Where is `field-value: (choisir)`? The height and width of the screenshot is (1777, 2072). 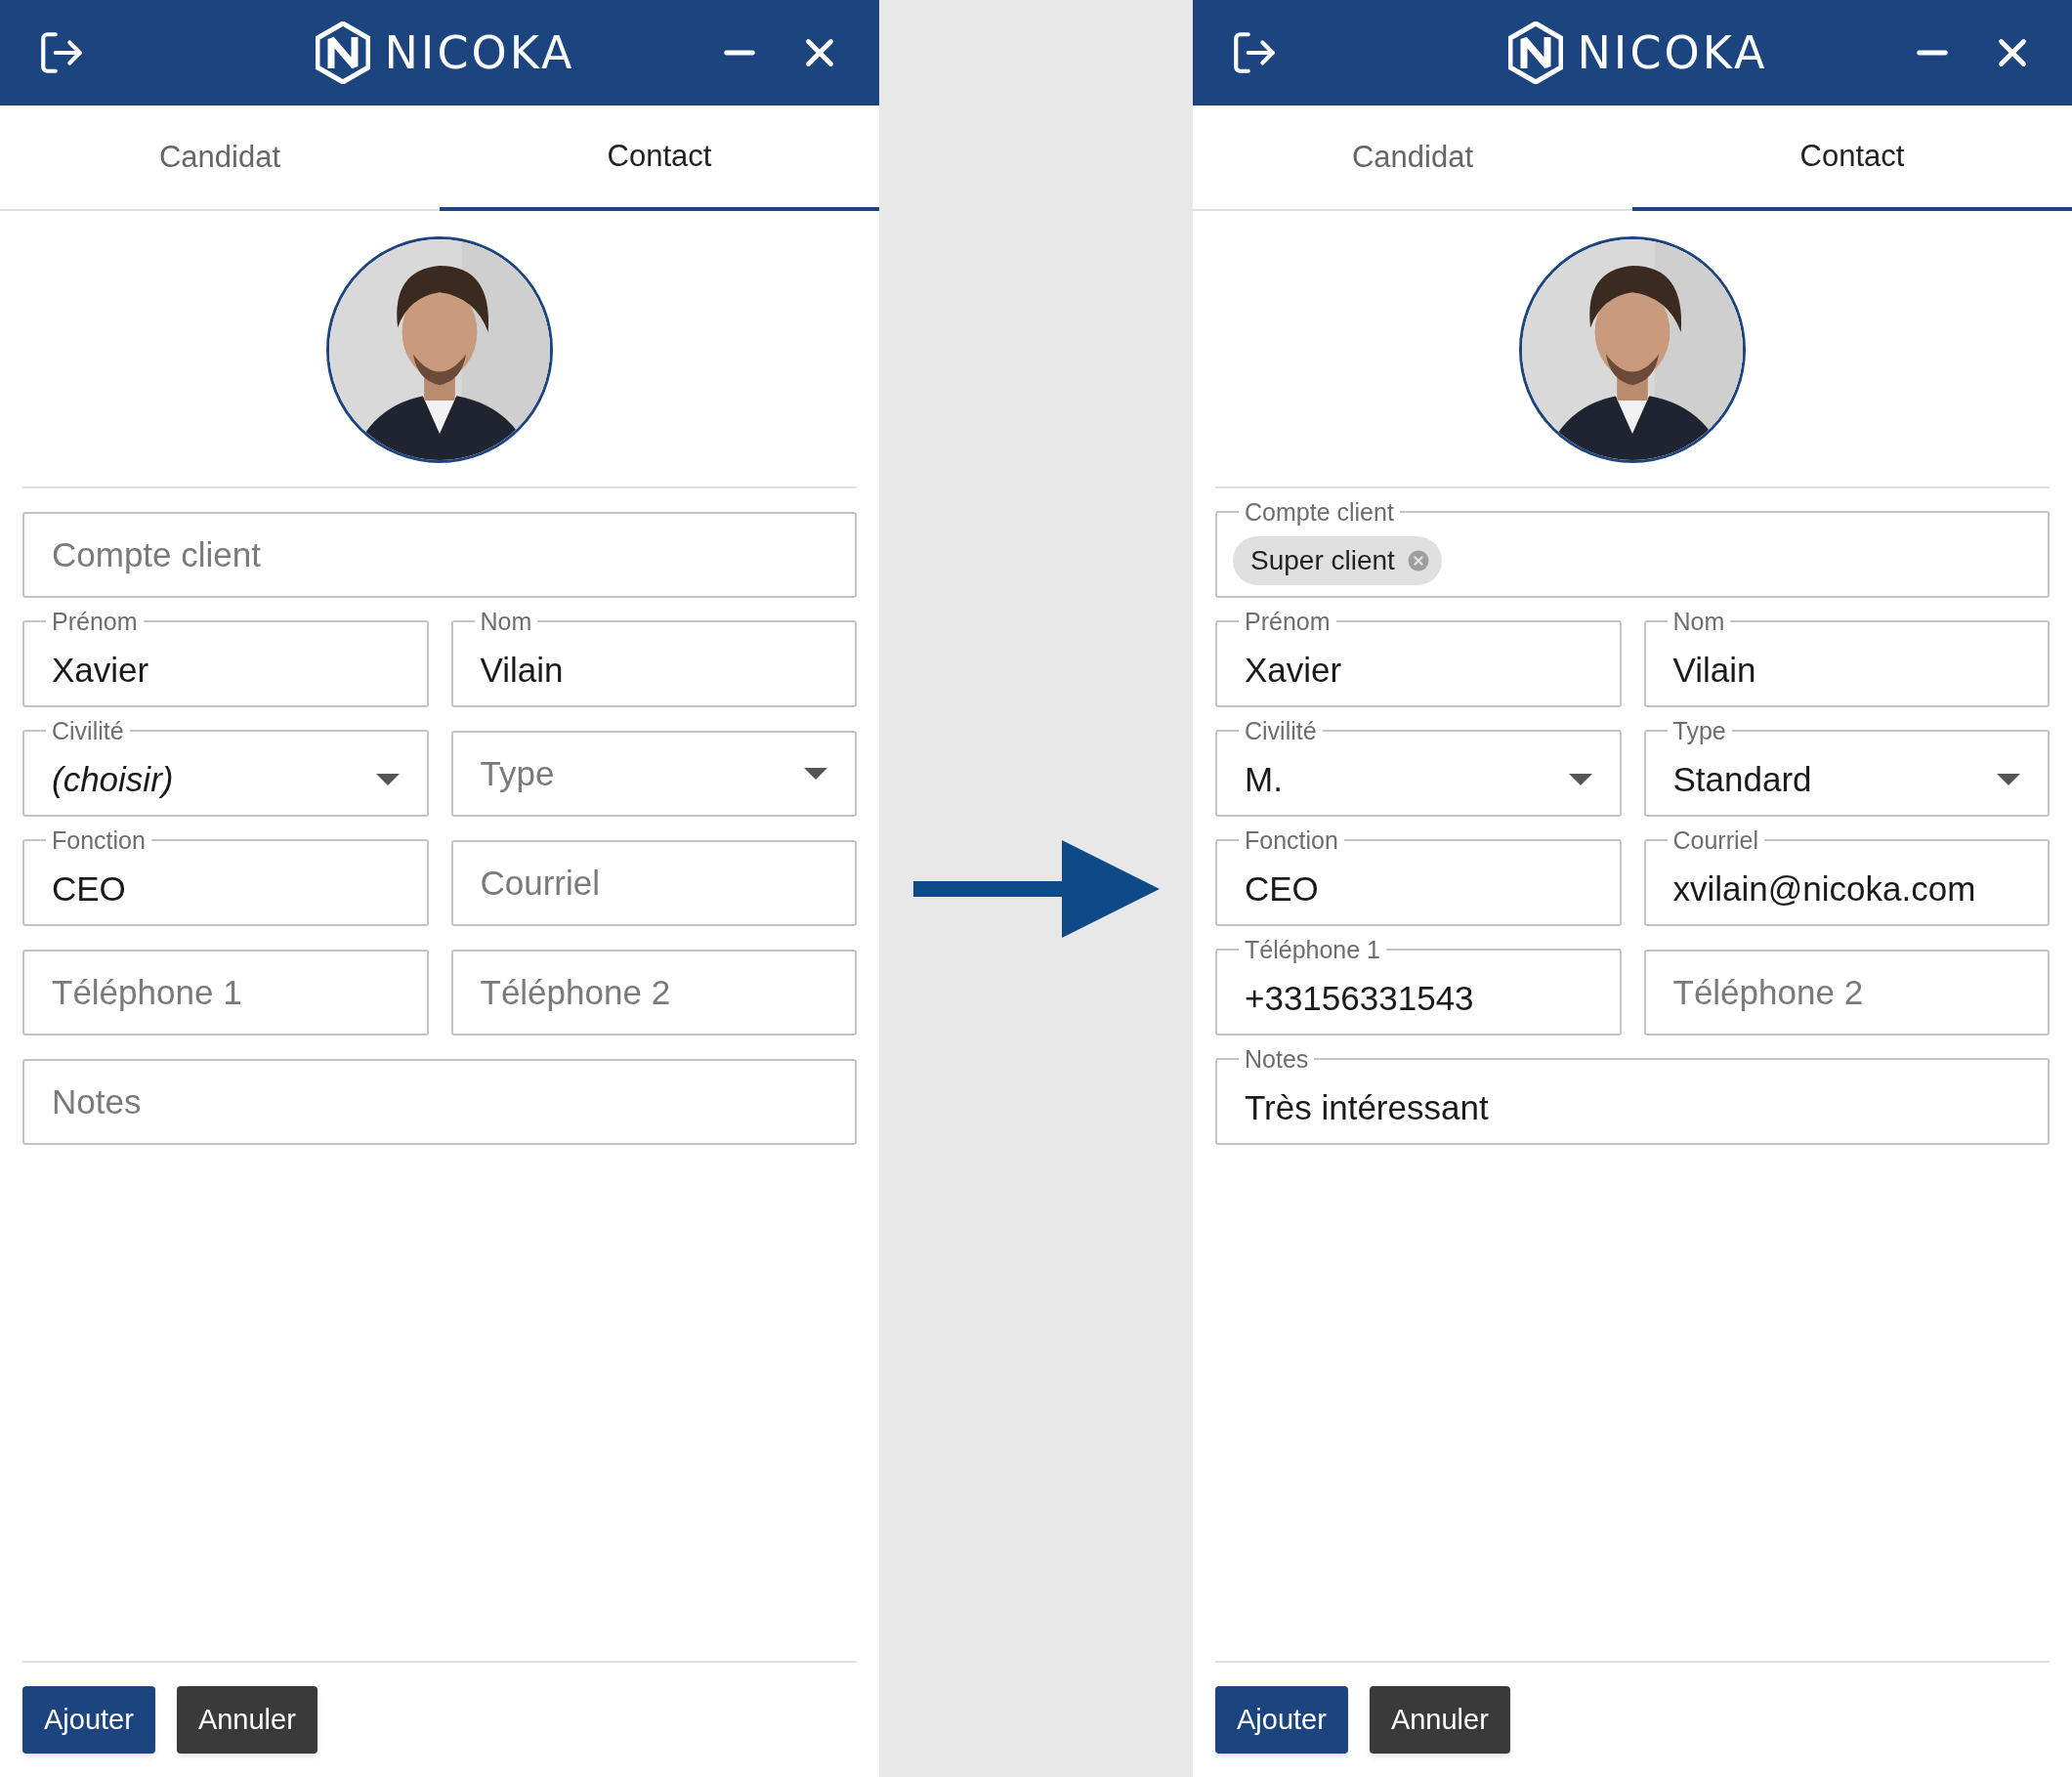 field-value: (choisir) is located at coordinates (113, 779).